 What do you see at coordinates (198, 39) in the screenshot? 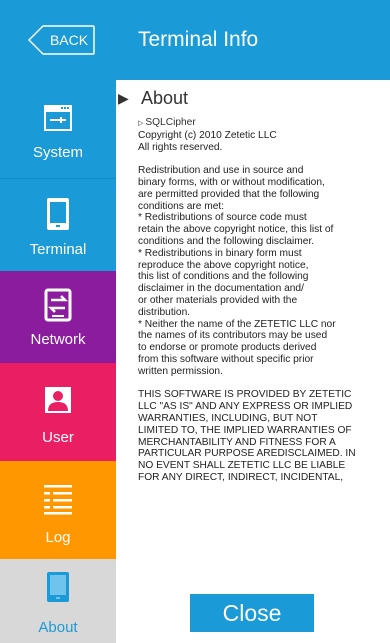
I see `page-title: Terminal Info` at bounding box center [198, 39].